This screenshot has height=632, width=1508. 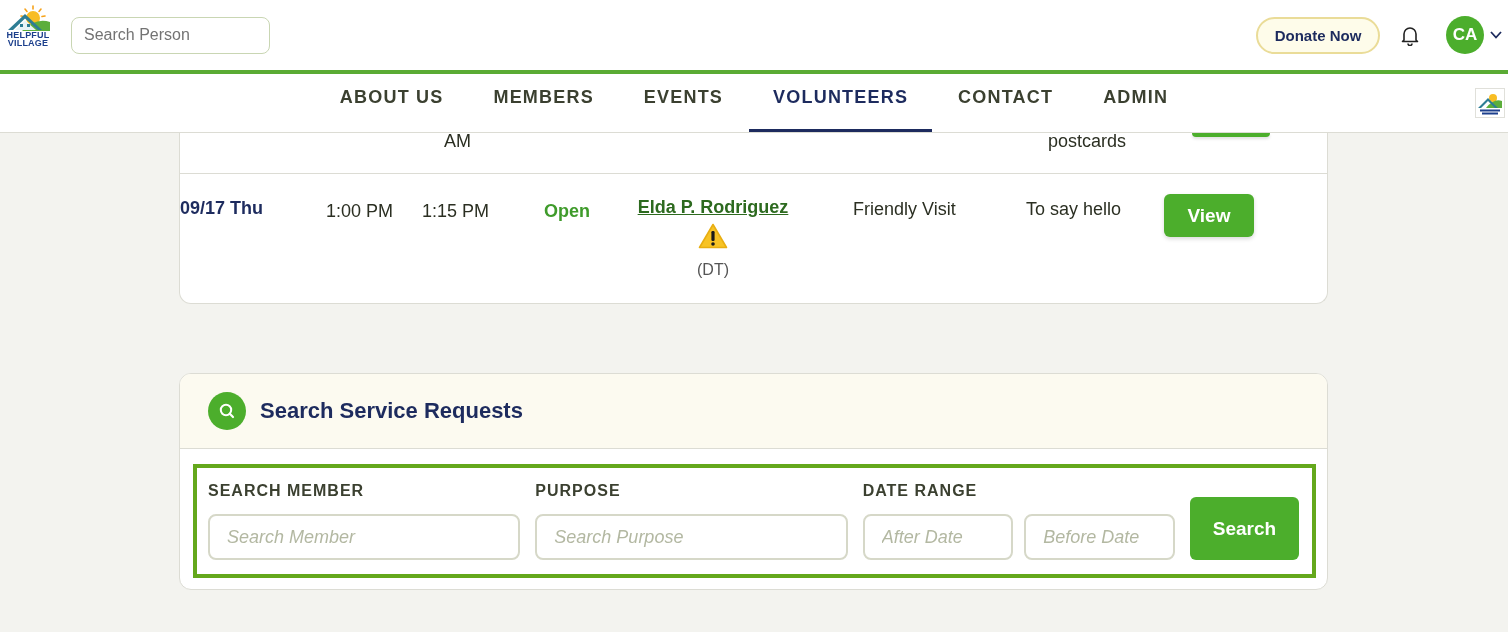 What do you see at coordinates (364, 537) in the screenshot?
I see `input-field: Search Member` at bounding box center [364, 537].